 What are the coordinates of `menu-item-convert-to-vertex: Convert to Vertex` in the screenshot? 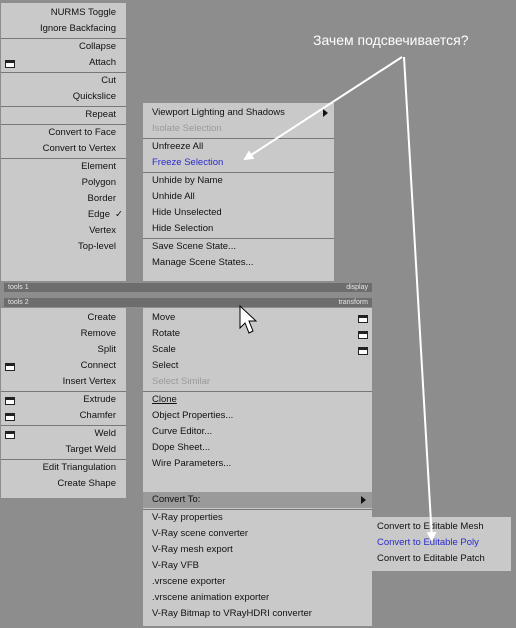 It's located at (63, 149).